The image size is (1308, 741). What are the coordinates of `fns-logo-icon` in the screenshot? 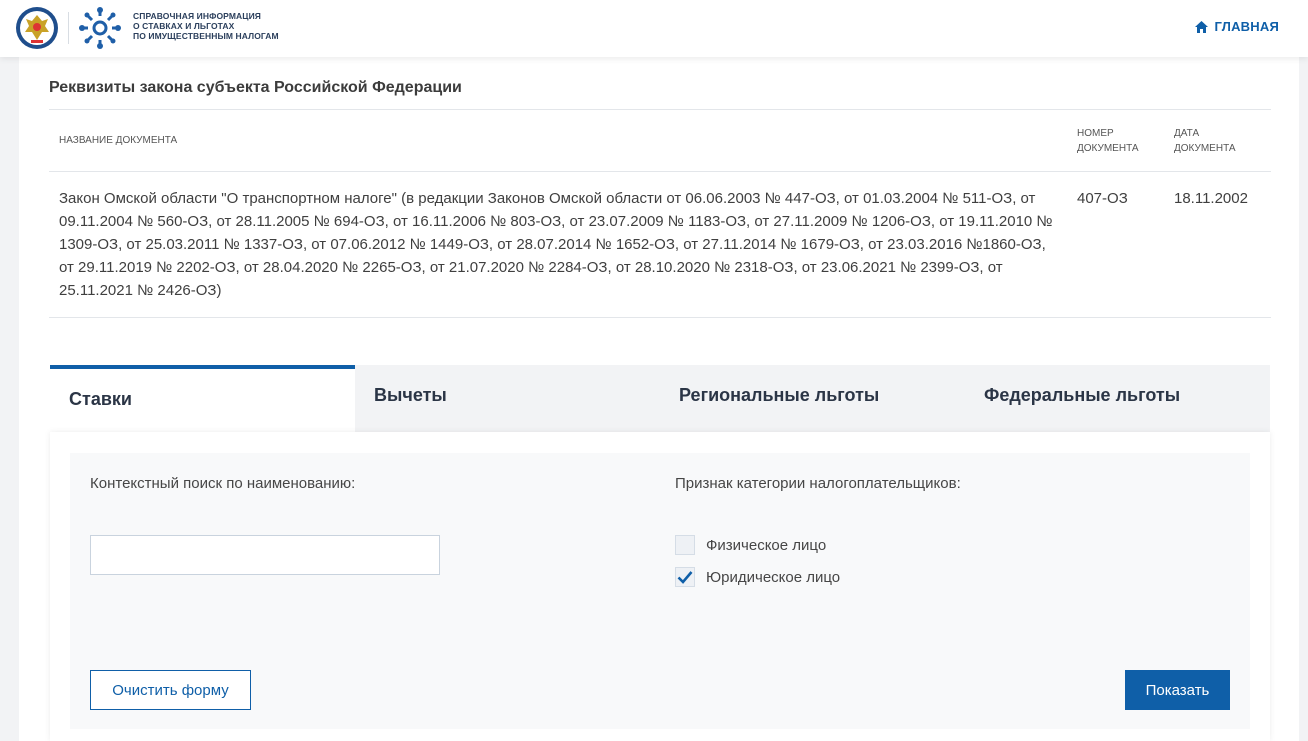 It's located at (100, 28).